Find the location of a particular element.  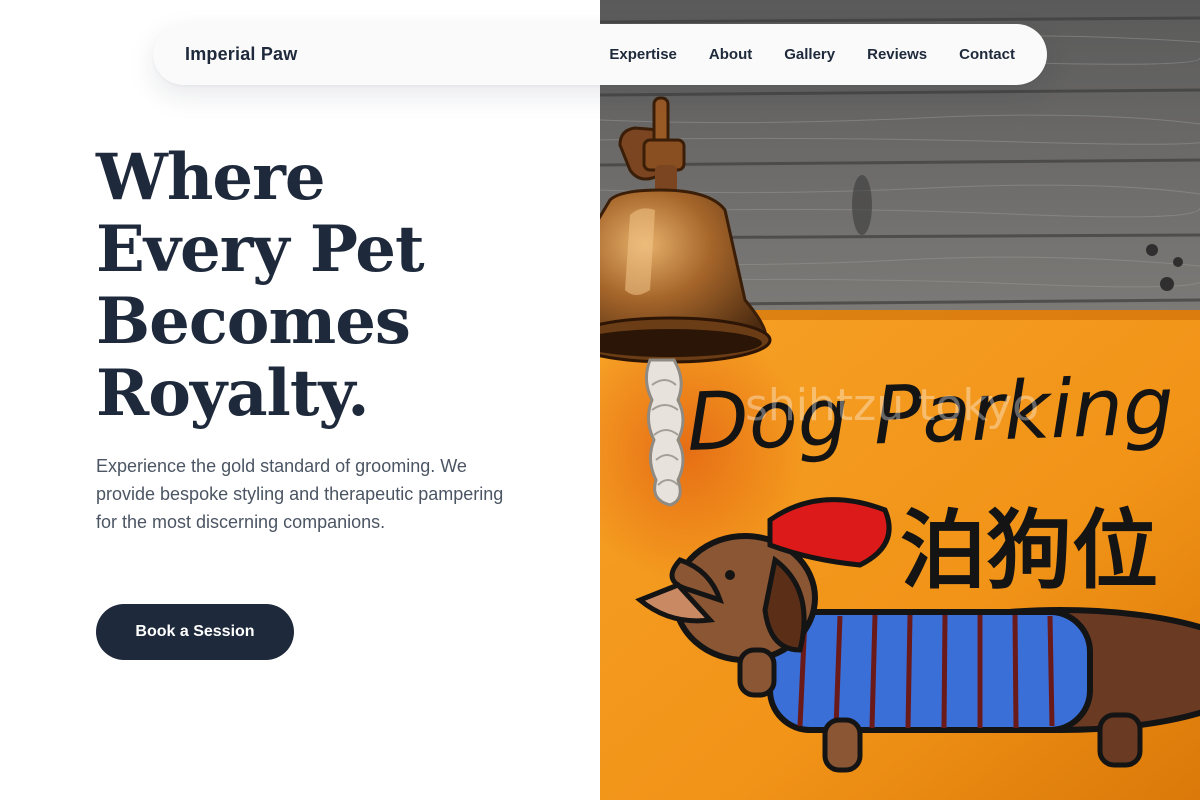

nav-link-about: About is located at coordinates (730, 54).